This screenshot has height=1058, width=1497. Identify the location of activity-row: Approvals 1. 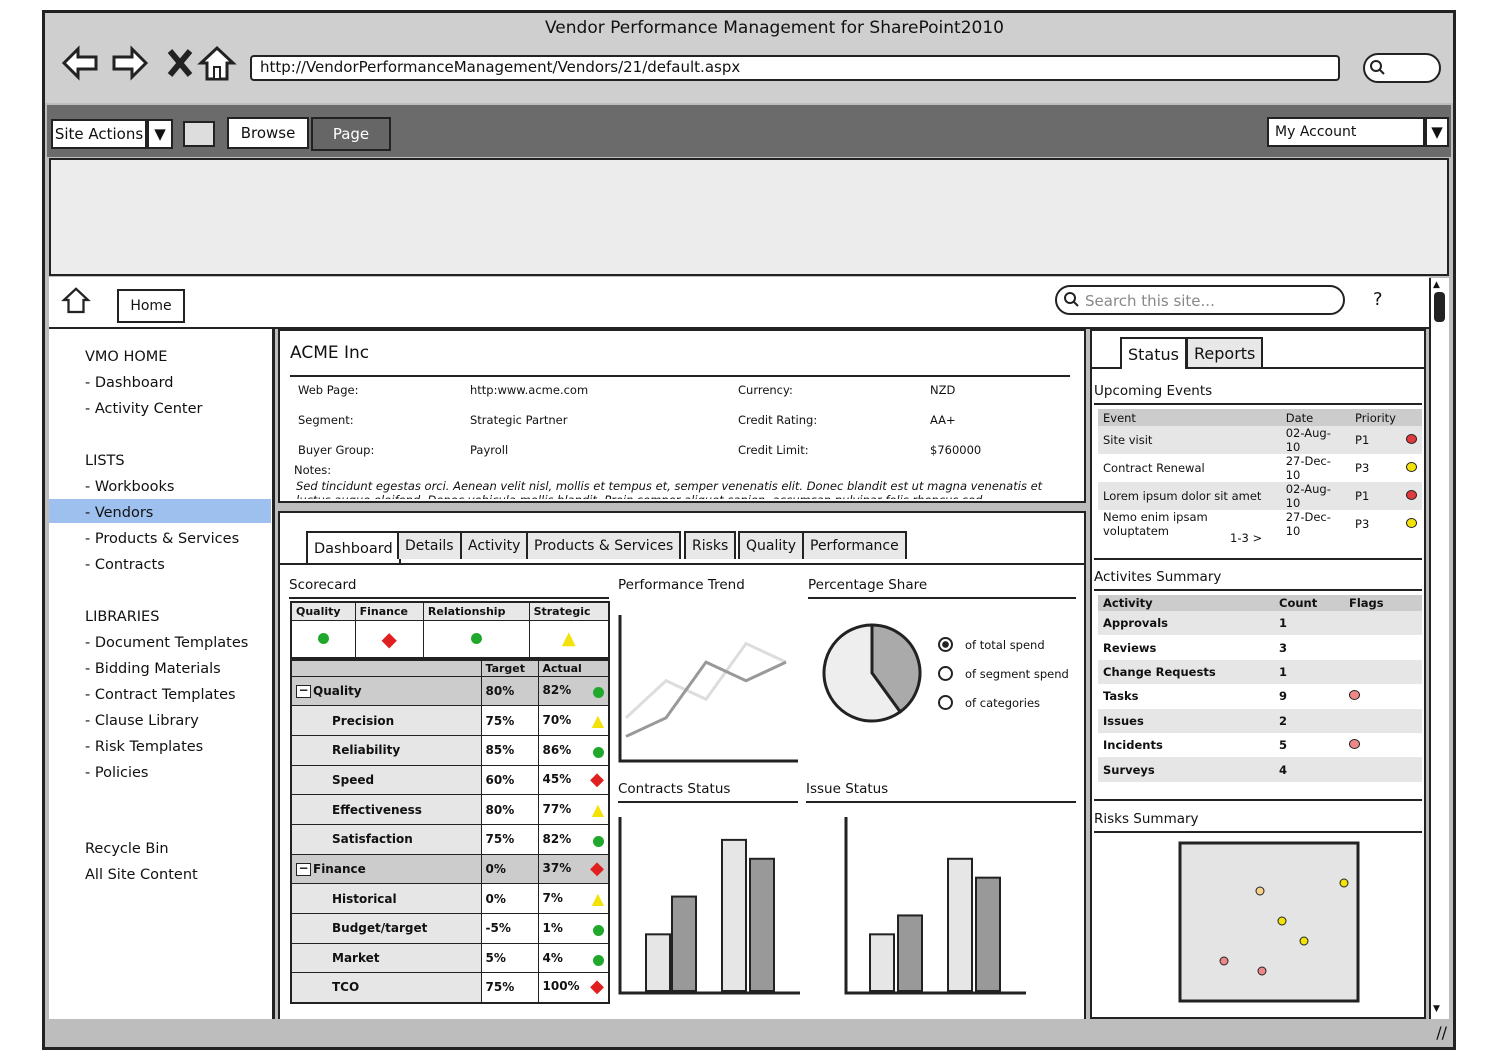
(1260, 623).